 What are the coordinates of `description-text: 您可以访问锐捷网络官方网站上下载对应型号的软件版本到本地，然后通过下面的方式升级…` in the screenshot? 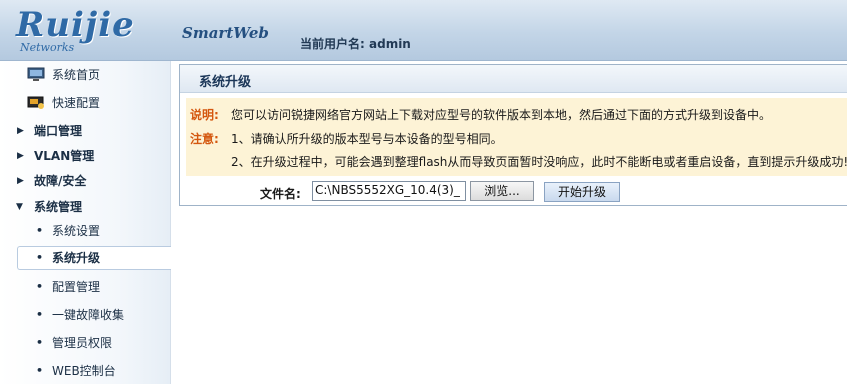 It's located at (501, 115).